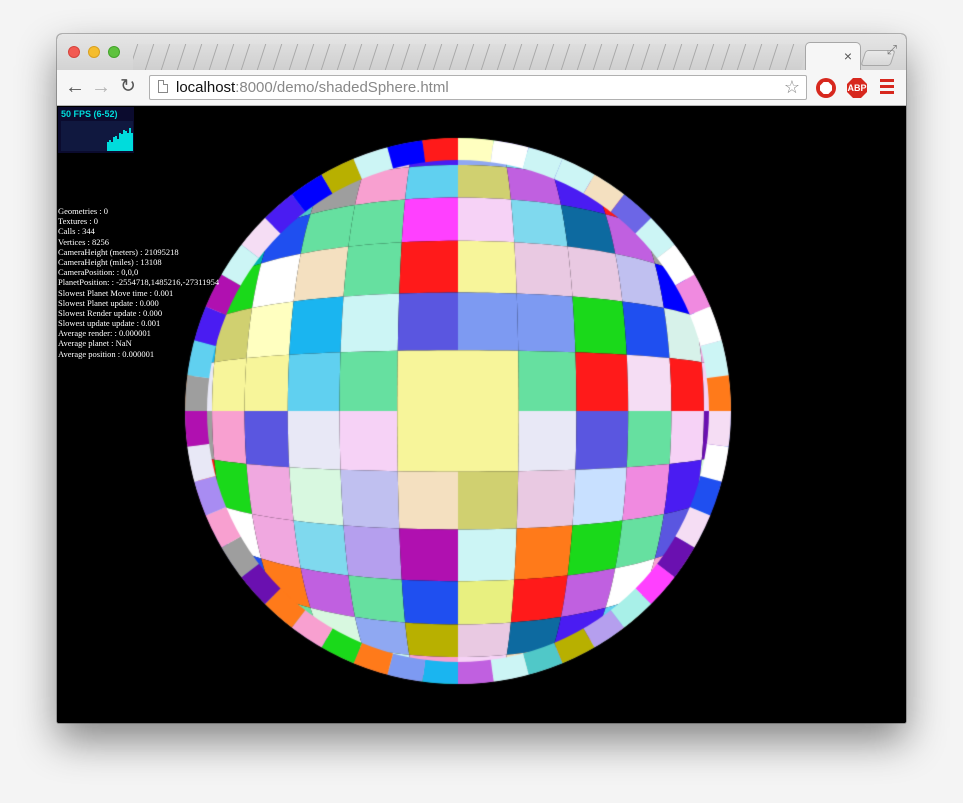 Image resolution: width=963 pixels, height=803 pixels. I want to click on url-text: localhost:8000/demo/shadedSphere.html, so click(312, 87).